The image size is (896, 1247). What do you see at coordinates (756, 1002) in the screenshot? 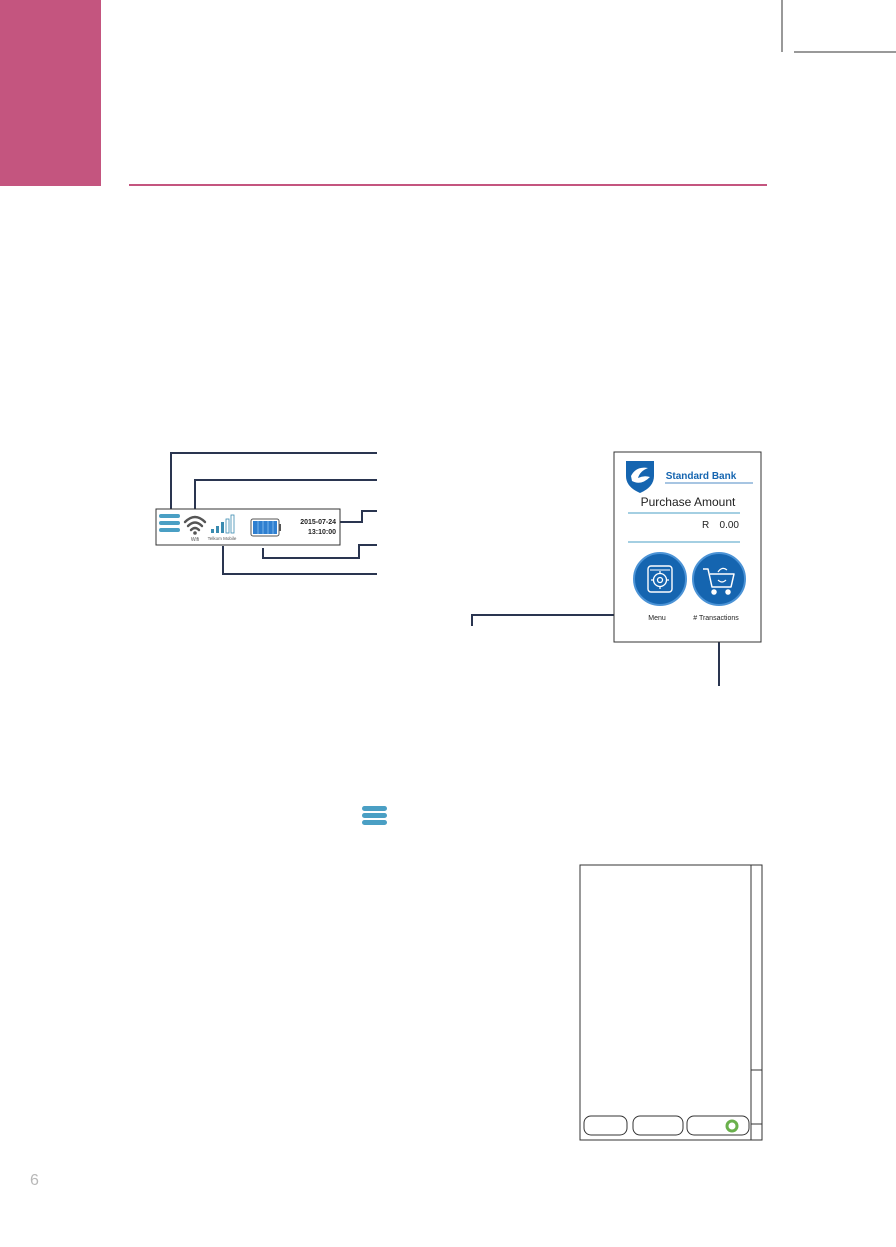
I see `scrollbar` at bounding box center [756, 1002].